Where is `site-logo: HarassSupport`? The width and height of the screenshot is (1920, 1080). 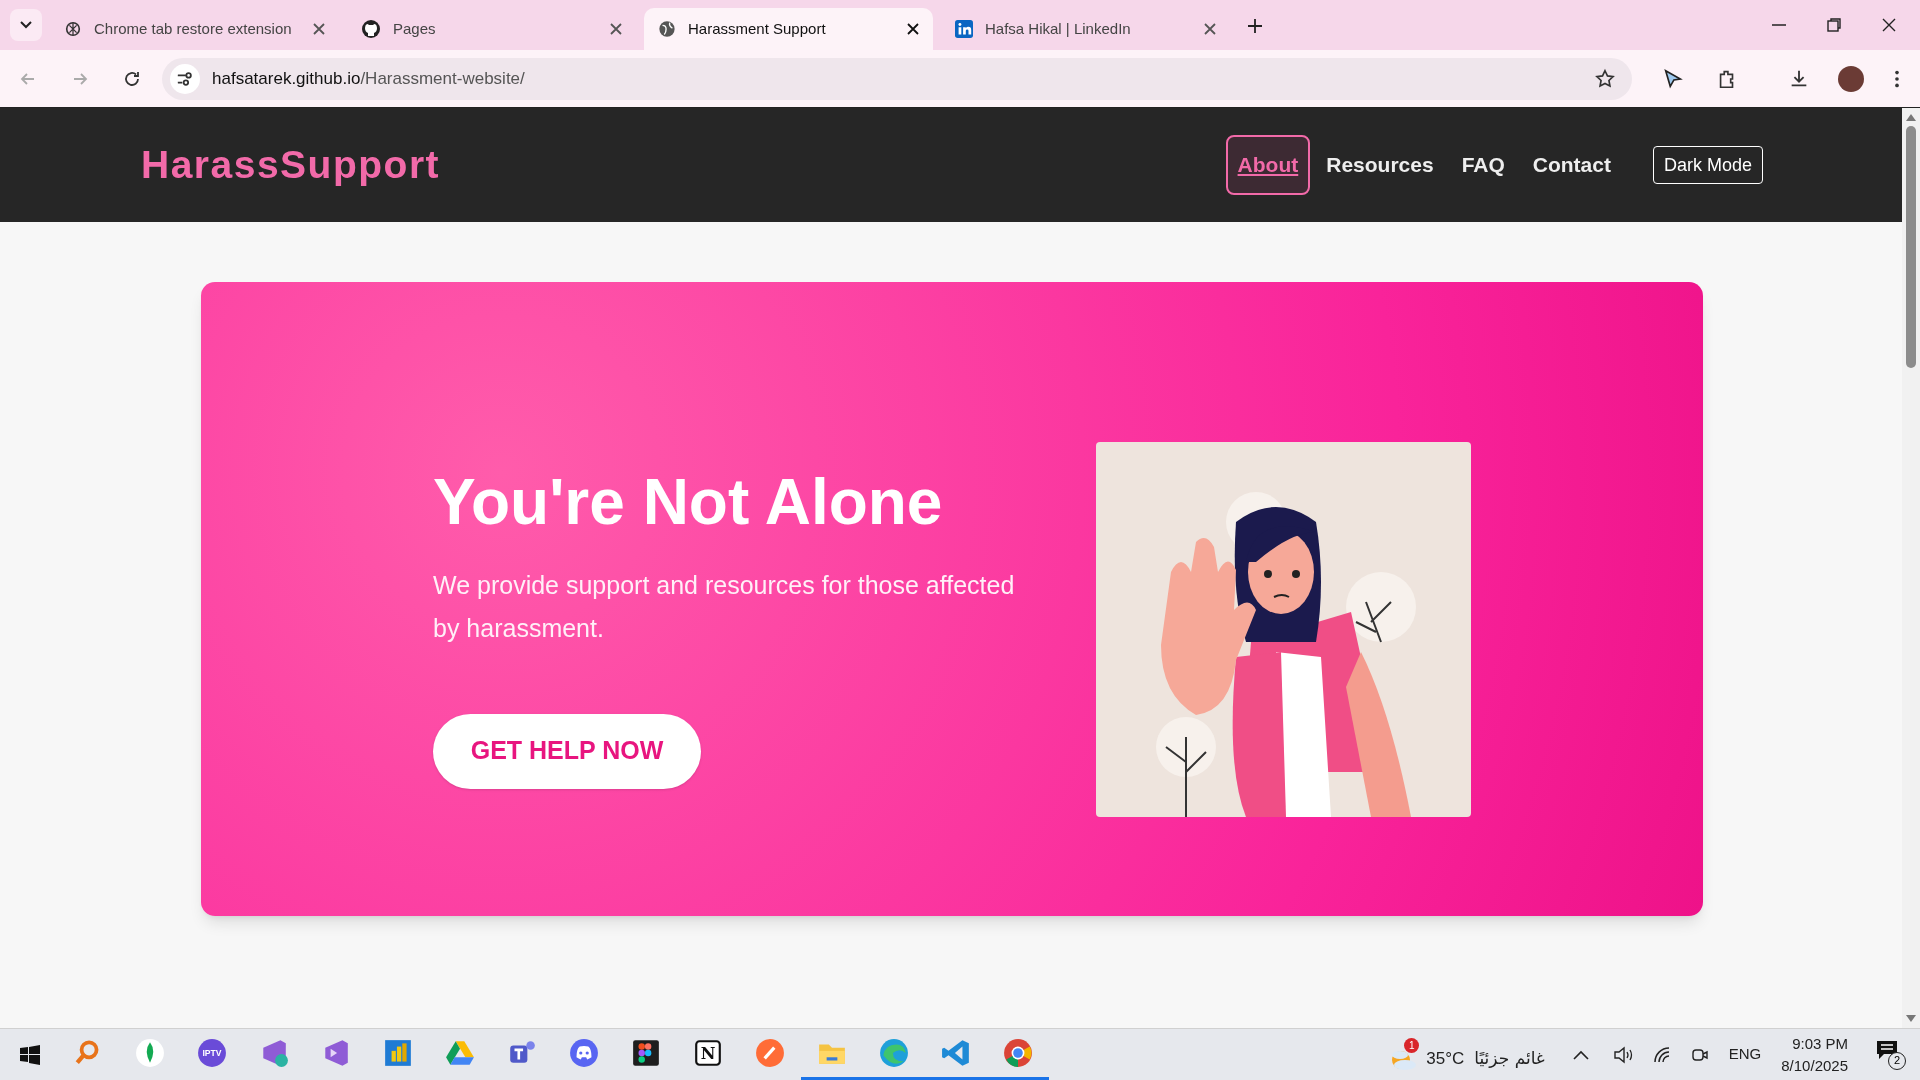 site-logo: HarassSupport is located at coordinates (291, 165).